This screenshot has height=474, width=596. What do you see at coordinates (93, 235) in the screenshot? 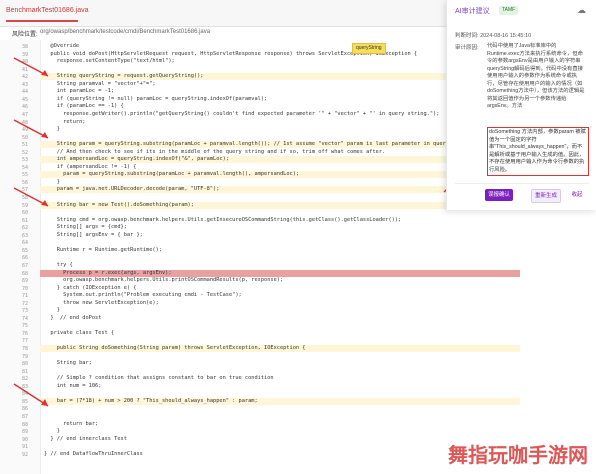
I see `code-line: String[] argsEnv = { bar };` at bounding box center [93, 235].